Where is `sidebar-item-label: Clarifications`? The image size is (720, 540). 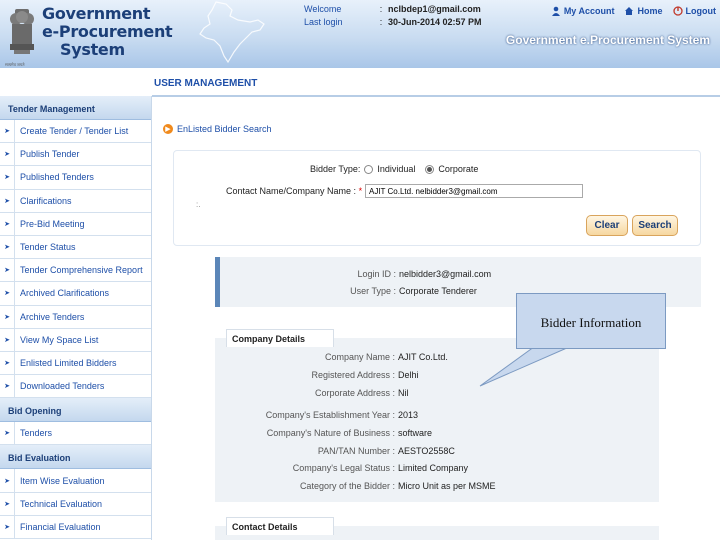
sidebar-item-label: Clarifications is located at coordinates (43, 200).